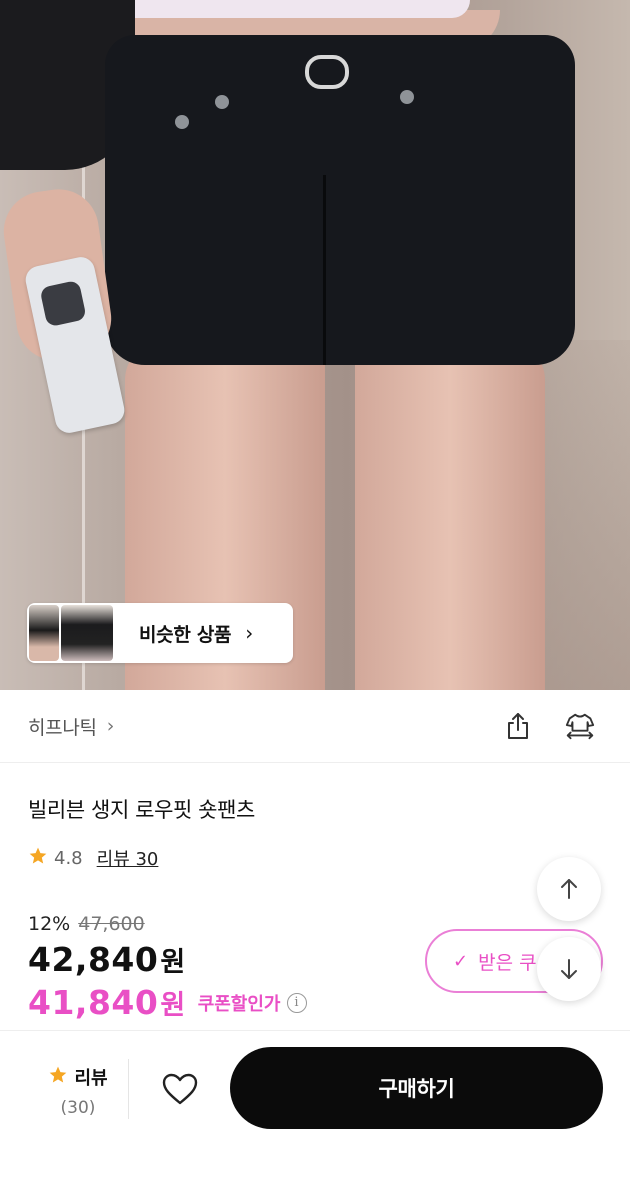 Image resolution: width=630 pixels, height=1200 pixels. Describe the element at coordinates (91, 1078) in the screenshot. I see `review-label: 리뷰` at that location.